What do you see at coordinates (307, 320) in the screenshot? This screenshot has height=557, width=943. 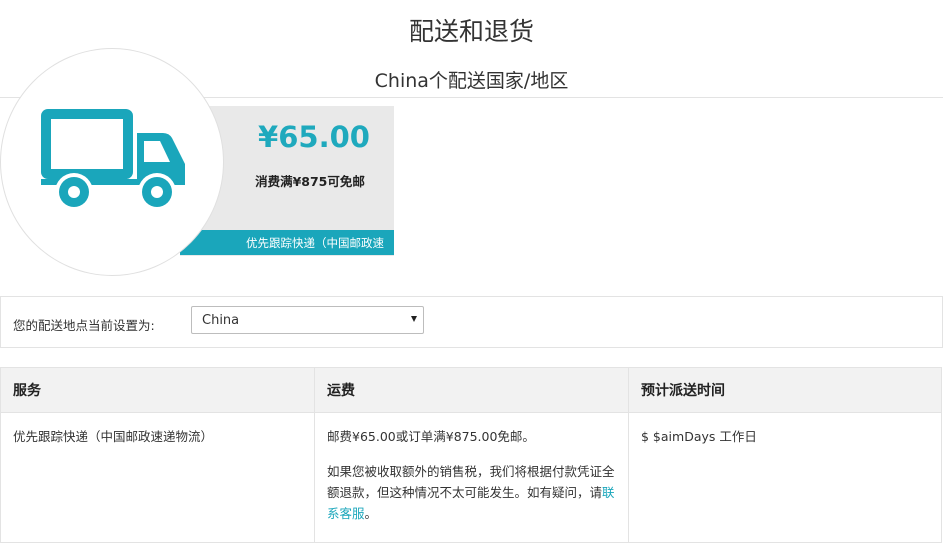 I see `country-select: China` at bounding box center [307, 320].